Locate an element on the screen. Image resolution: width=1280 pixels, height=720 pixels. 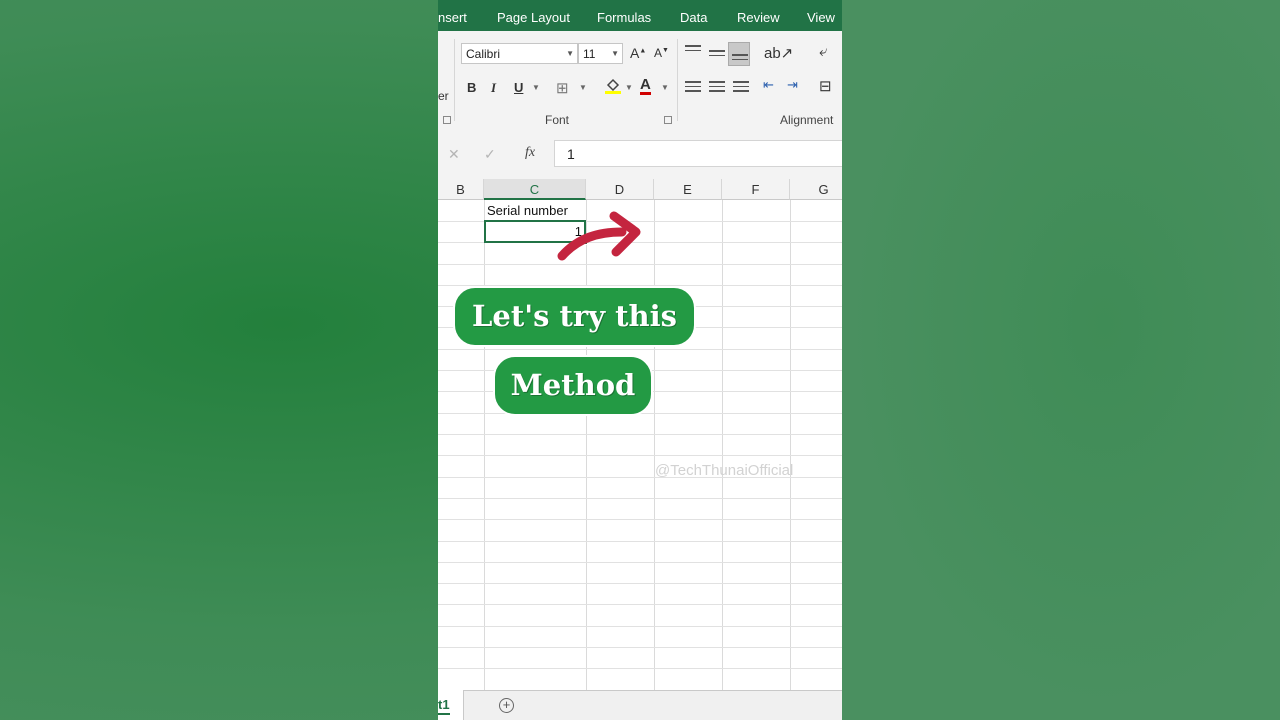
enter-icon: ✓ is located at coordinates (490, 154).